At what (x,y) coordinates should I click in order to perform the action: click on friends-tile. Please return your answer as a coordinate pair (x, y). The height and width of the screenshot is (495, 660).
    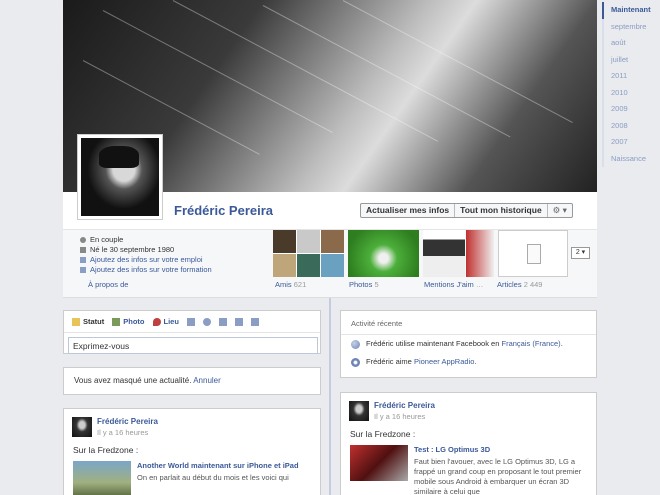
    Looking at the image, I should click on (308, 253).